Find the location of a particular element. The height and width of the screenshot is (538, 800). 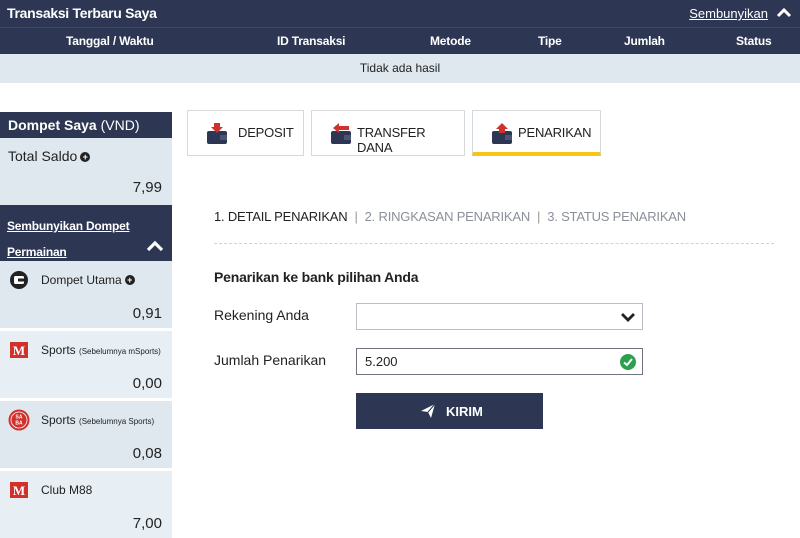

hide-transactions-link: Sembunyikan is located at coordinates (728, 13).